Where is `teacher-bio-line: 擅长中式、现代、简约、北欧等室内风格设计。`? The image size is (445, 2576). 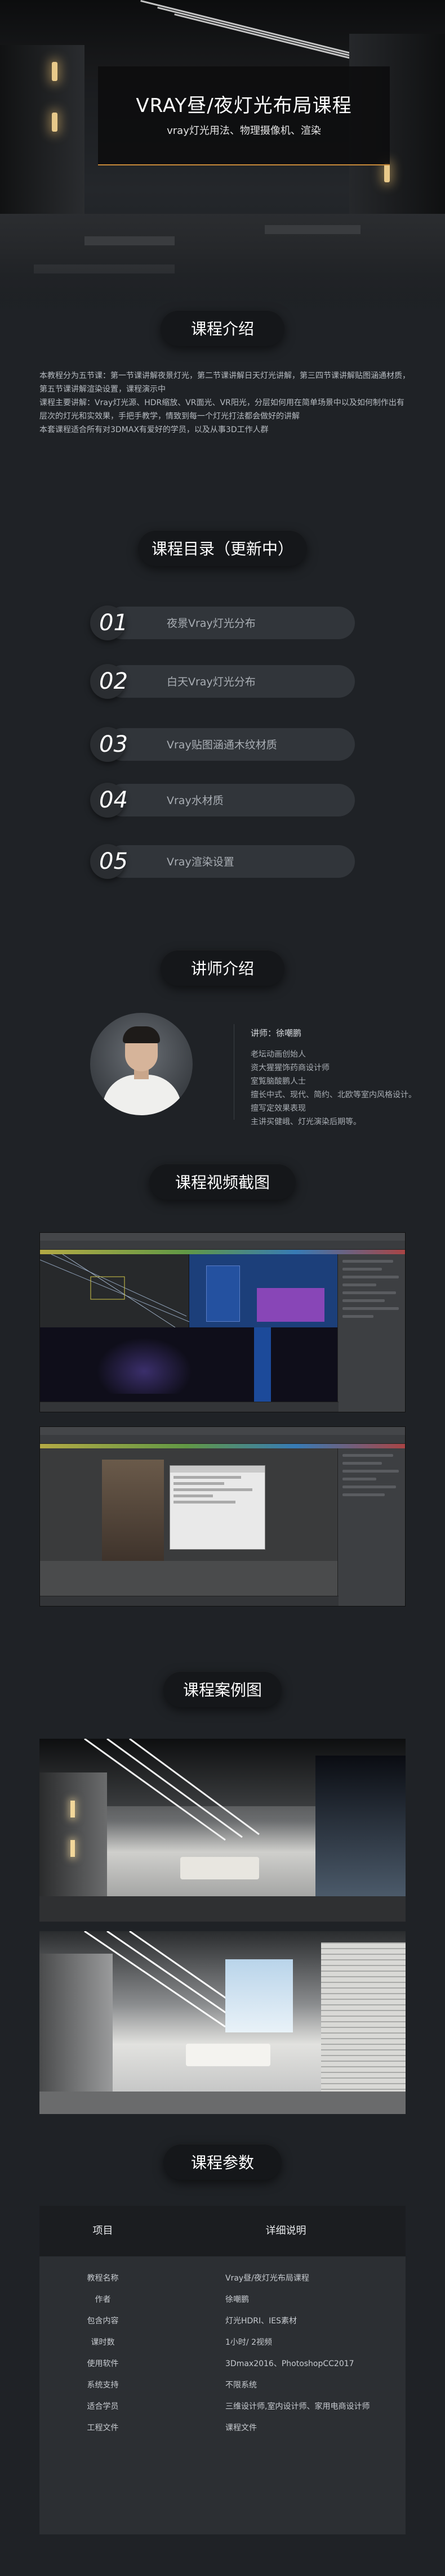 teacher-bio-line: 擅长中式、现代、简约、北欧等室内风格设计。 is located at coordinates (333, 1094).